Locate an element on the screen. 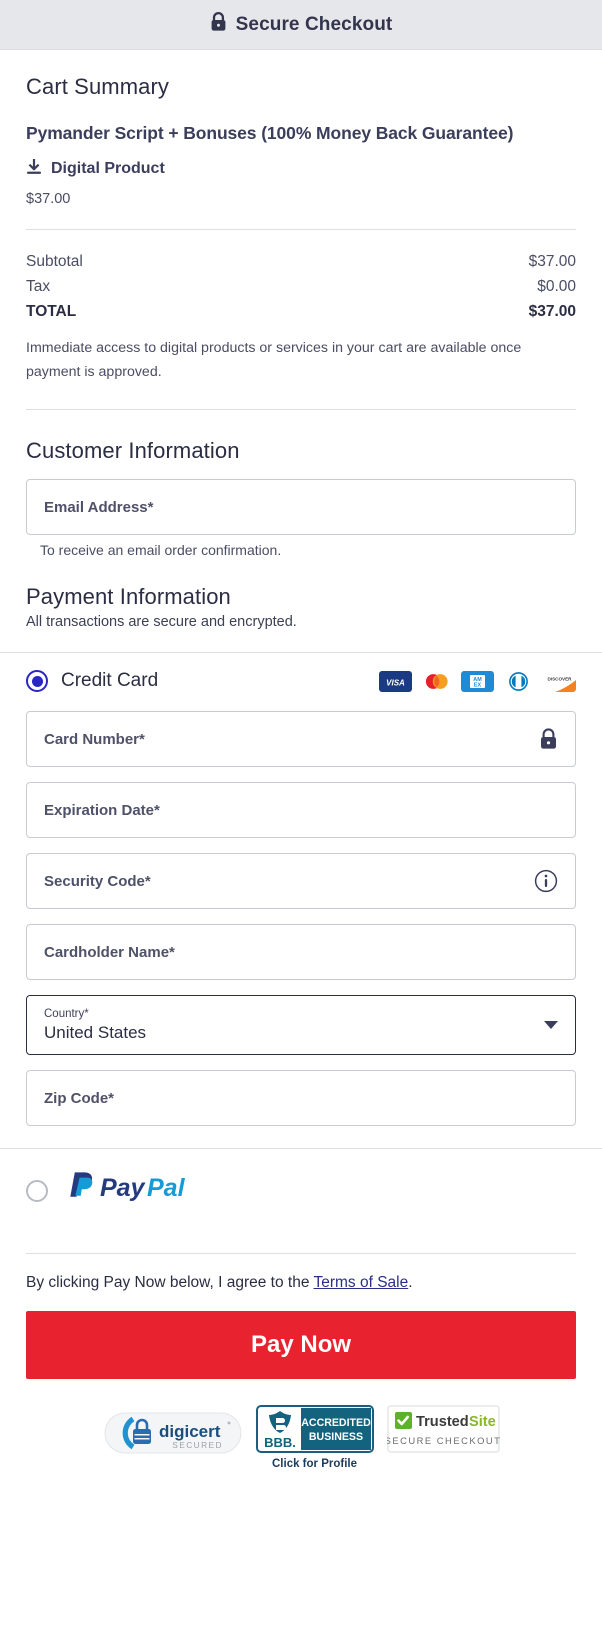 Image resolution: width=602 pixels, height=1626 pixels. svg-text: Site is located at coordinates (482, 1422).